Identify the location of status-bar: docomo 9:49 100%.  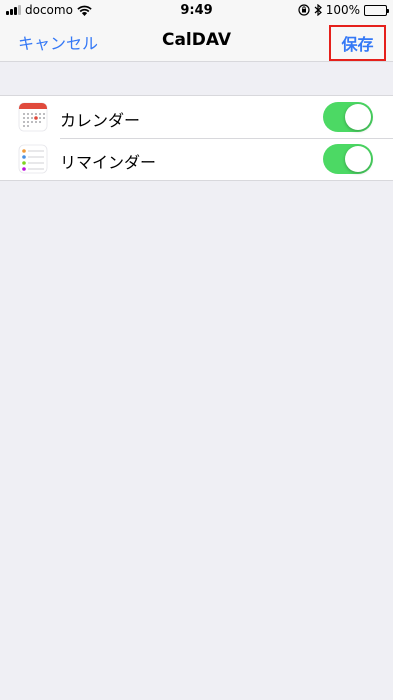
(196, 10).